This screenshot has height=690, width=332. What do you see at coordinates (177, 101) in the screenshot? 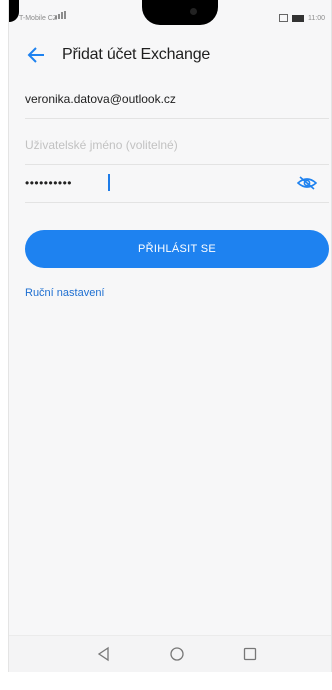
I see `email-field: veronika.datova@outlook.cz` at bounding box center [177, 101].